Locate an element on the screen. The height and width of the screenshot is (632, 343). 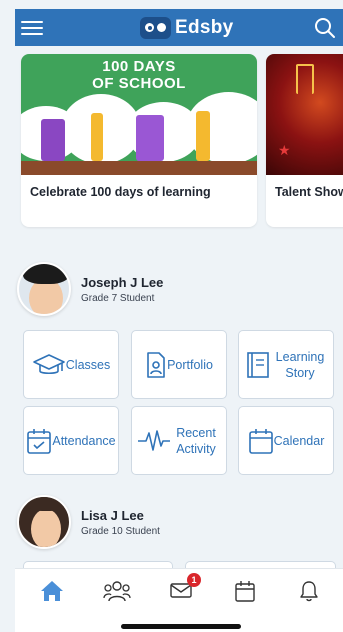
student-name: Joseph J Lee is located at coordinates (122, 282).